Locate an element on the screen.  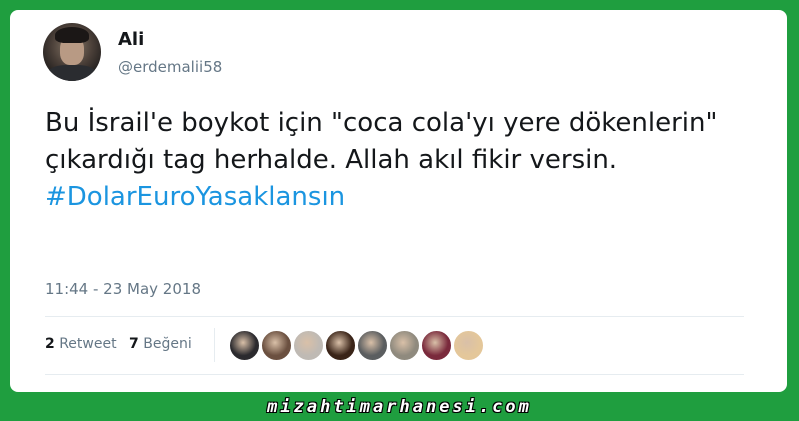
retweet-count: 2 is located at coordinates (50, 344).